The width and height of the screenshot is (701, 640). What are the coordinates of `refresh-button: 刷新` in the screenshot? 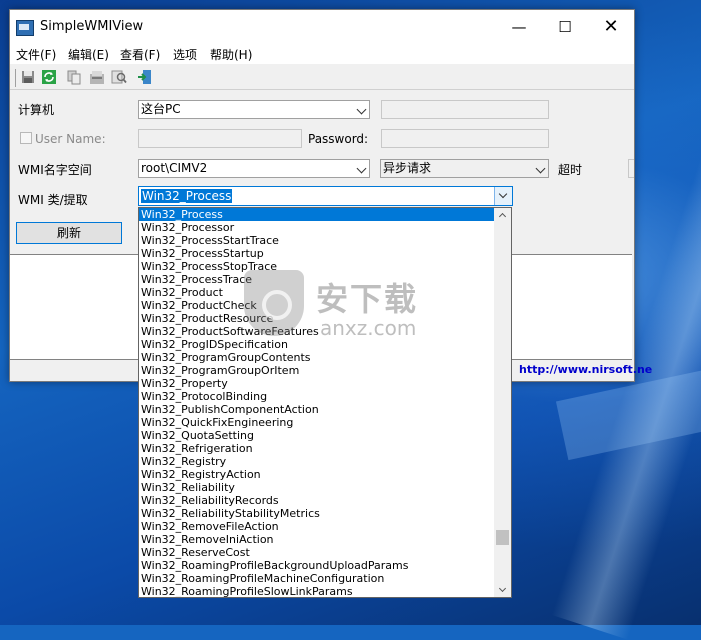 It's located at (69, 233).